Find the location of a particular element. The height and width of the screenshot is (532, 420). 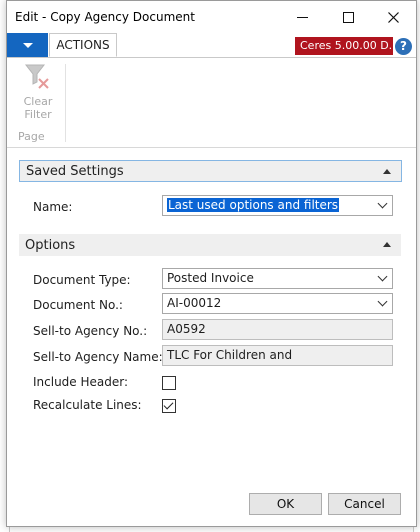

sell-to-agency-no-field: A0592 is located at coordinates (277, 329).